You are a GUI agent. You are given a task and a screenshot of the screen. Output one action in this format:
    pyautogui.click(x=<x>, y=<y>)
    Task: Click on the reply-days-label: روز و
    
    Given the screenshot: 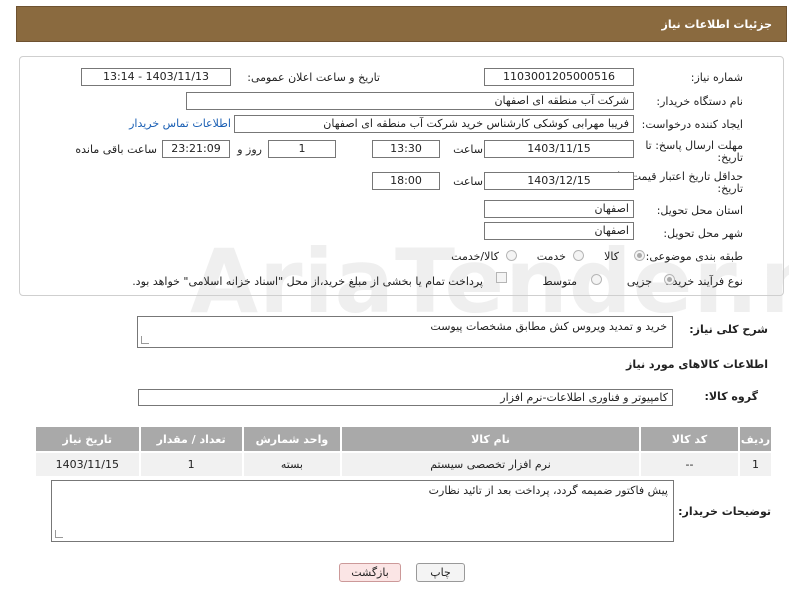 What is the action you would take?
    pyautogui.click(x=249, y=149)
    